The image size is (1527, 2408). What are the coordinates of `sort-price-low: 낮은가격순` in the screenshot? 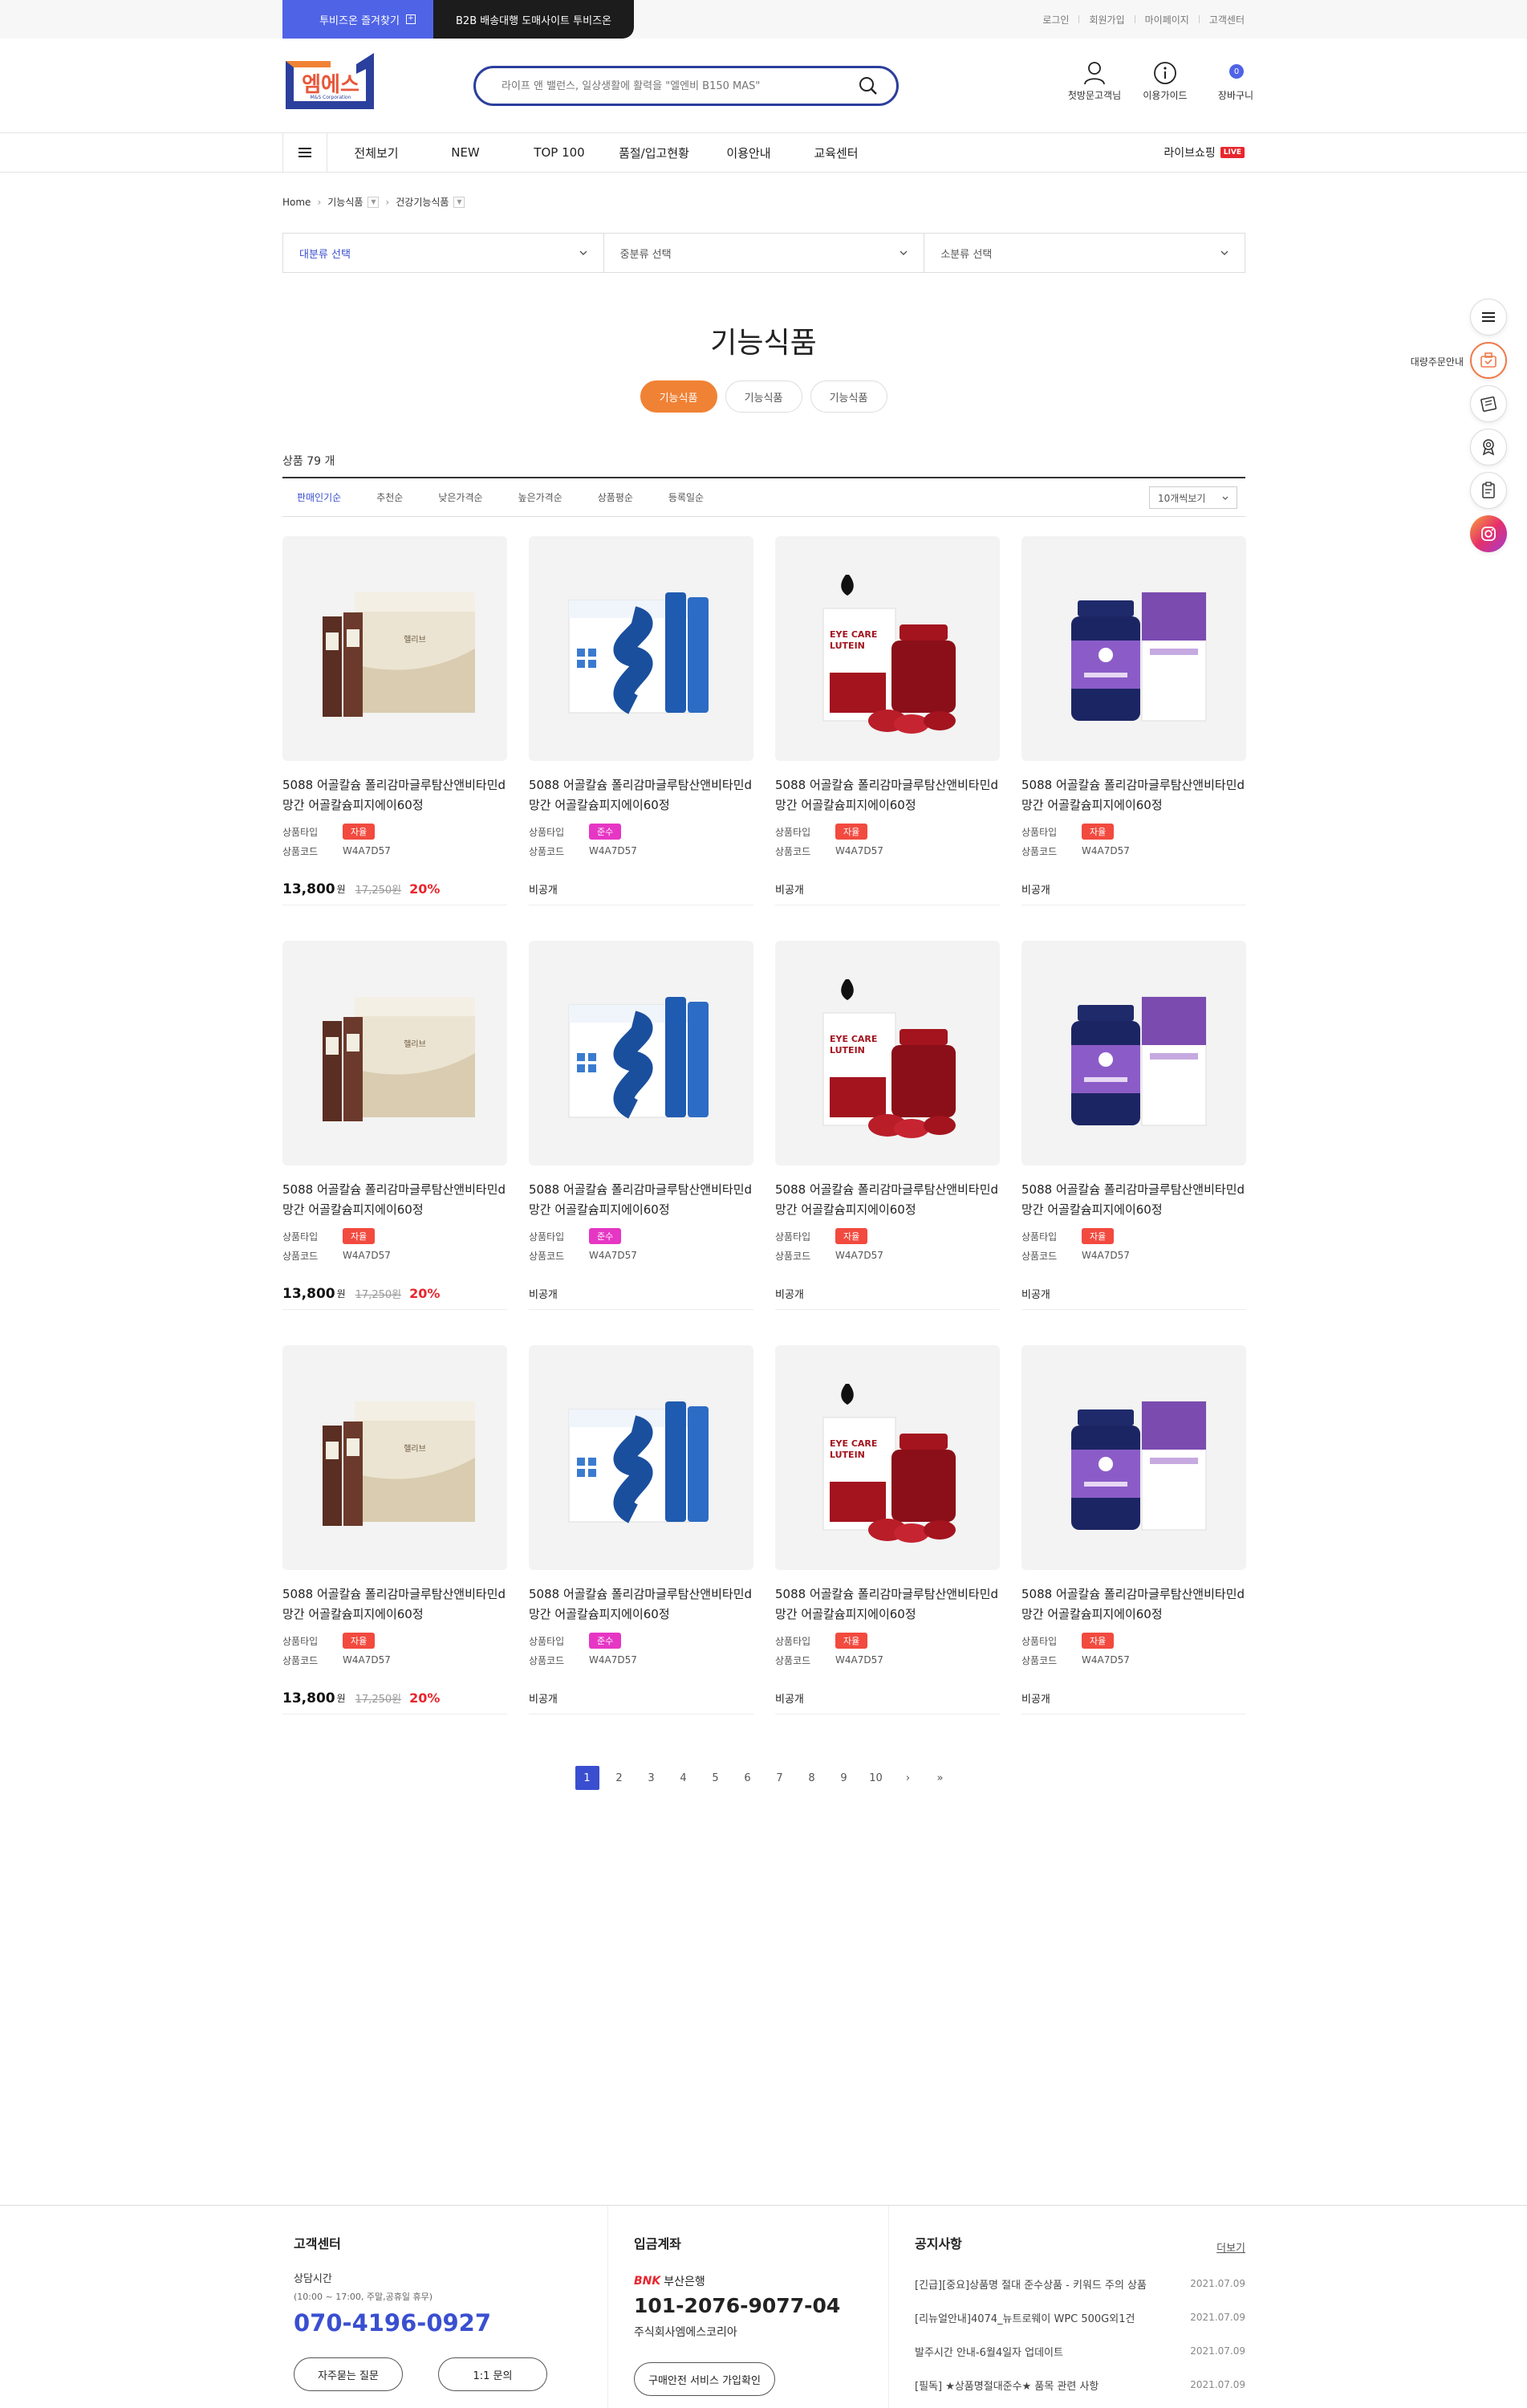 It's located at (460, 497).